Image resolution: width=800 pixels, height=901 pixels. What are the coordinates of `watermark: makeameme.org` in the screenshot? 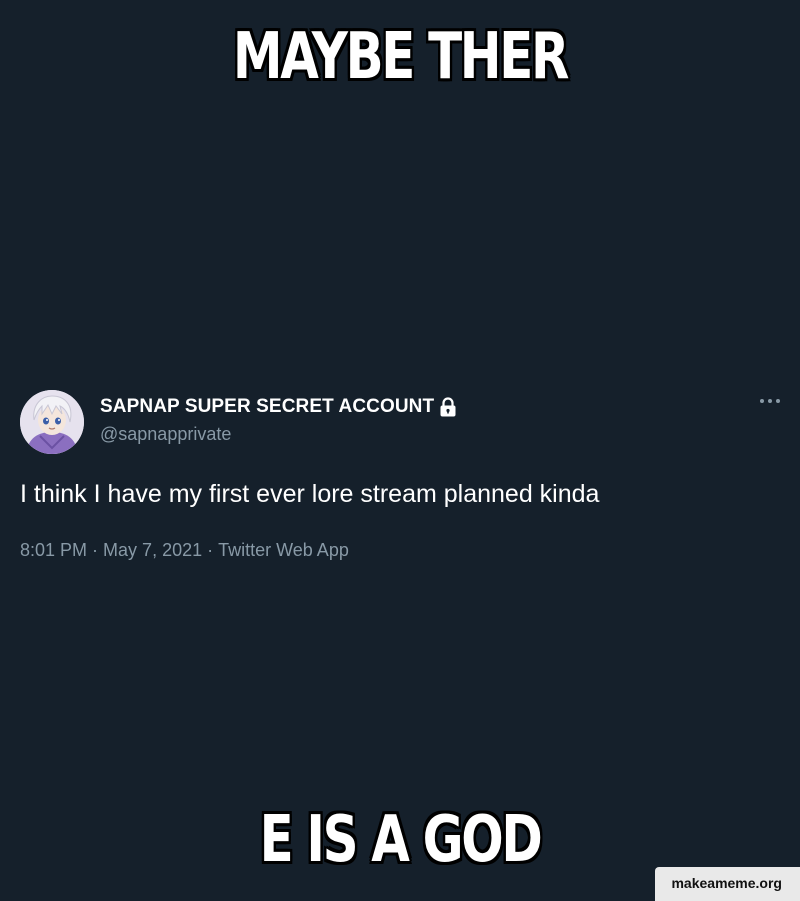 It's located at (727, 884).